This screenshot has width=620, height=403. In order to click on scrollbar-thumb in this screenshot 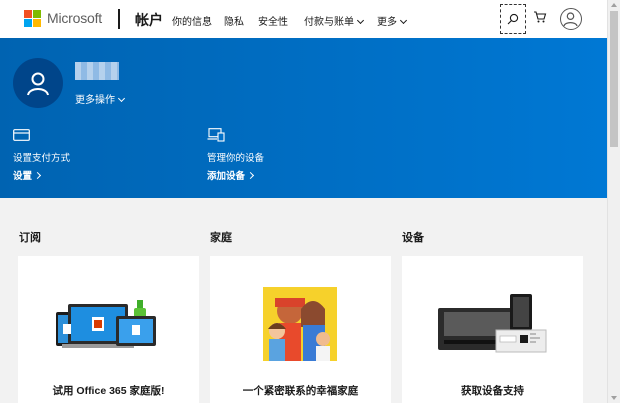, I will do `click(614, 79)`.